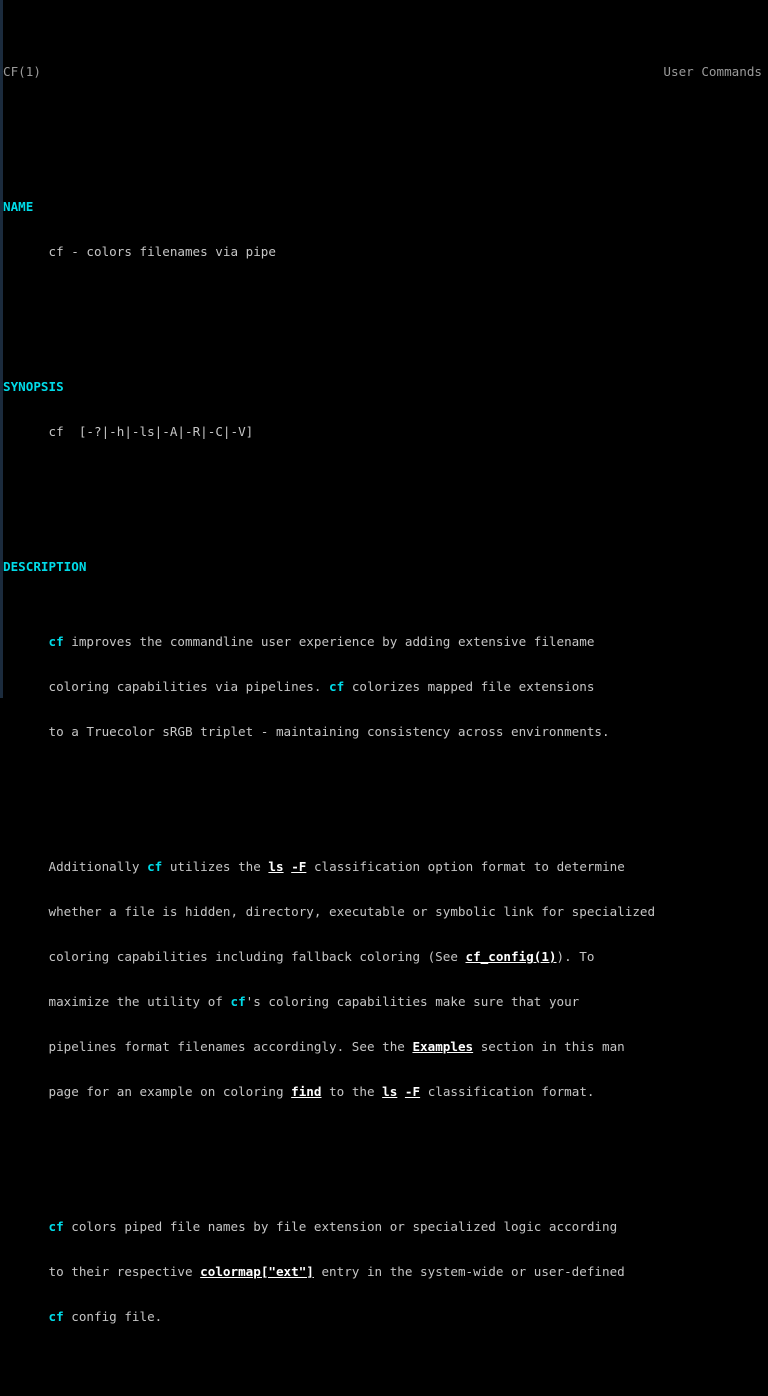  Describe the element at coordinates (473, 686) in the screenshot. I see `text: colorizes mapped file extensions` at that location.